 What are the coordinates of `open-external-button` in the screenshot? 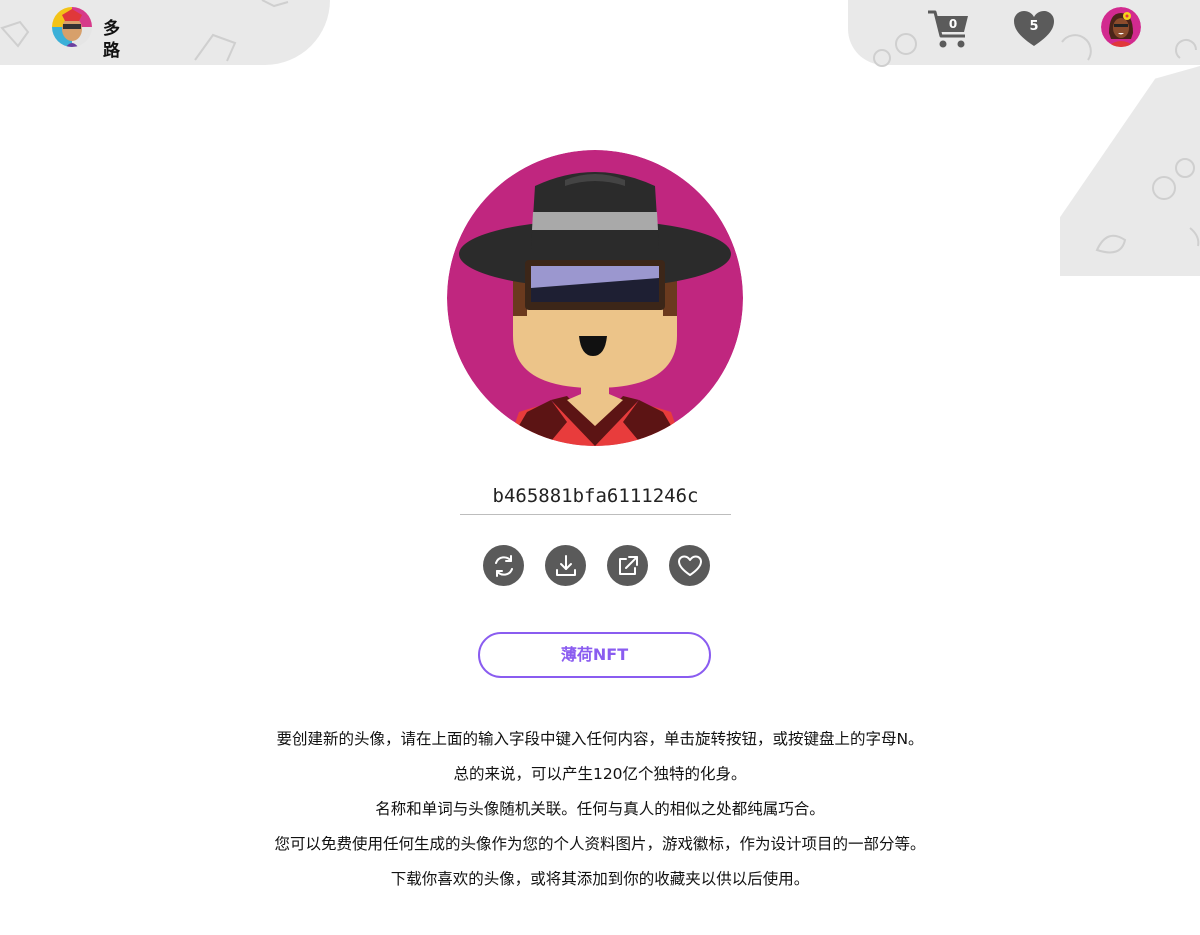 It's located at (627, 565).